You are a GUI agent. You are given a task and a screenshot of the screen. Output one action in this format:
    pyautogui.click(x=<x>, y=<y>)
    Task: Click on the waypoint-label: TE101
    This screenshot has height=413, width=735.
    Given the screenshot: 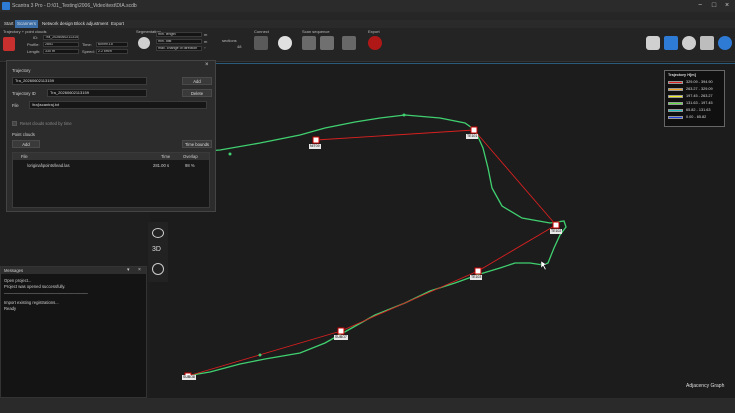 What is the action you would take?
    pyautogui.click(x=472, y=136)
    